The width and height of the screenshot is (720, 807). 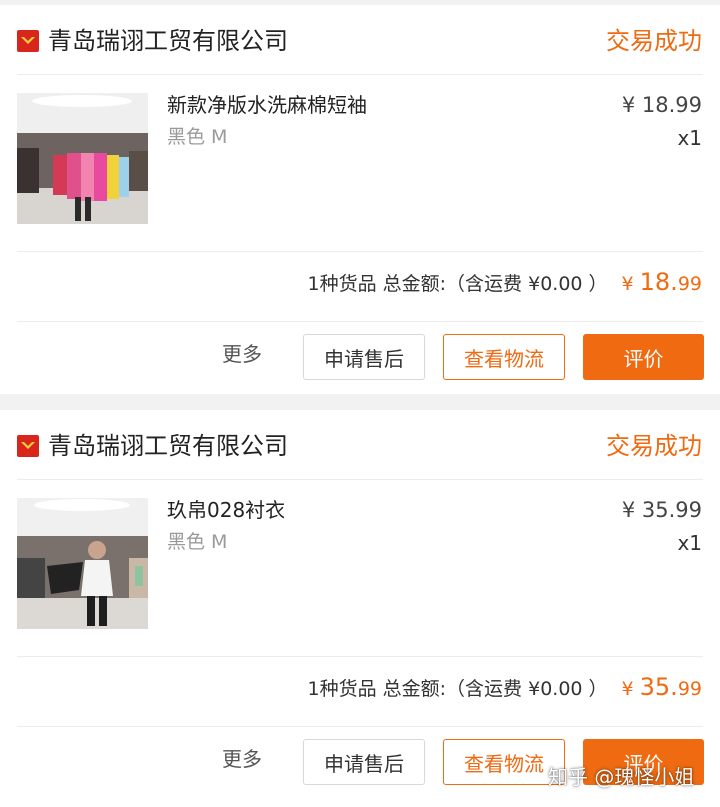 What do you see at coordinates (658, 282) in the screenshot?
I see `total-integer: 18.` at bounding box center [658, 282].